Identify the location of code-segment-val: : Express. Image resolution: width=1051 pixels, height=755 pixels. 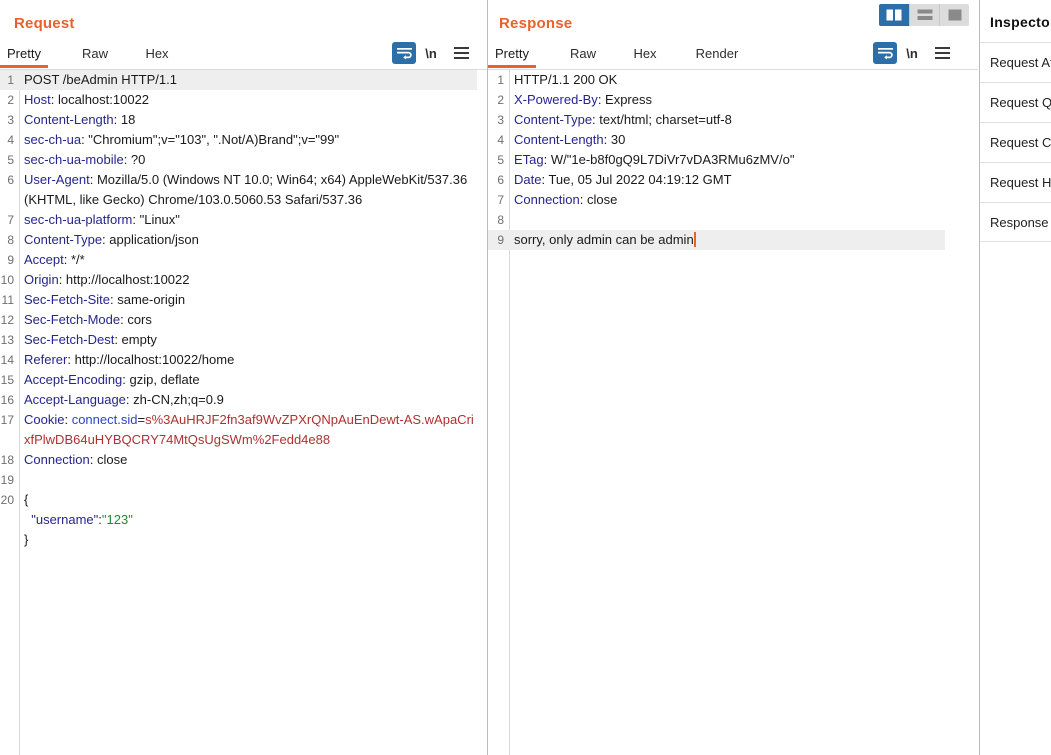
(624, 99).